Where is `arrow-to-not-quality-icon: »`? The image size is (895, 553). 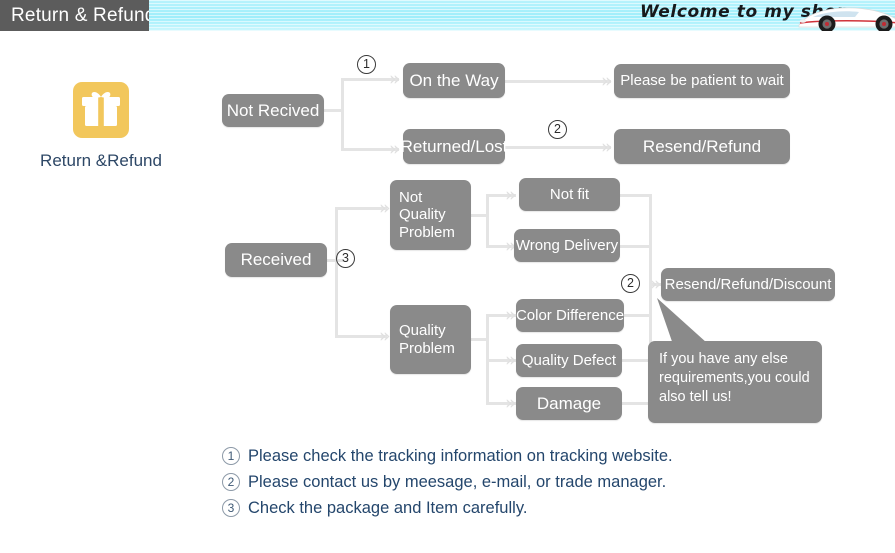 arrow-to-not-quality-icon: » is located at coordinates (385, 208).